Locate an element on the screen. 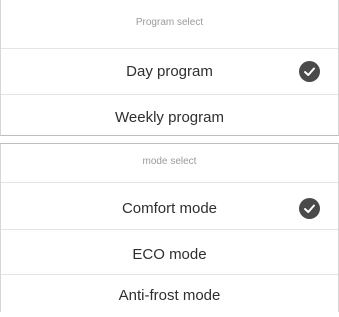  option-day-program: Day program is located at coordinates (169, 71).